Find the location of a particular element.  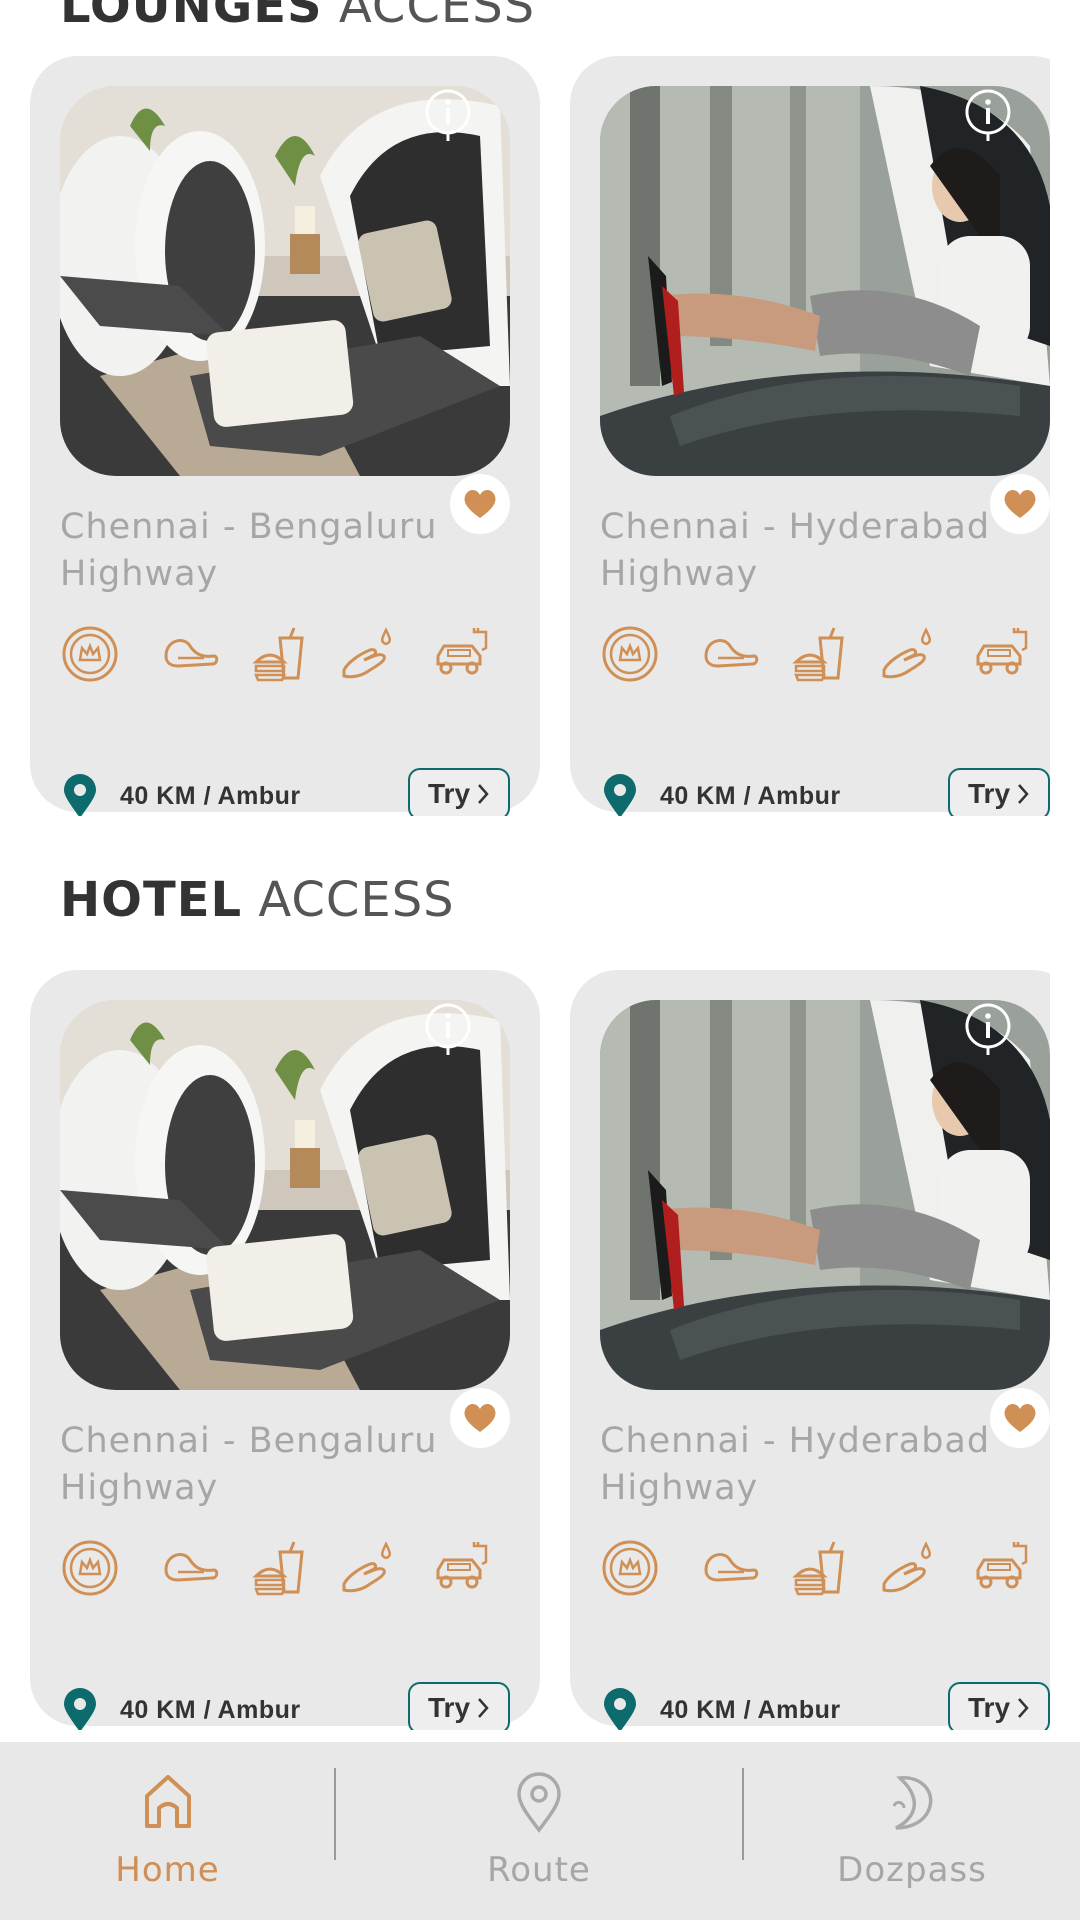

dozpass-icon is located at coordinates (912, 1803).